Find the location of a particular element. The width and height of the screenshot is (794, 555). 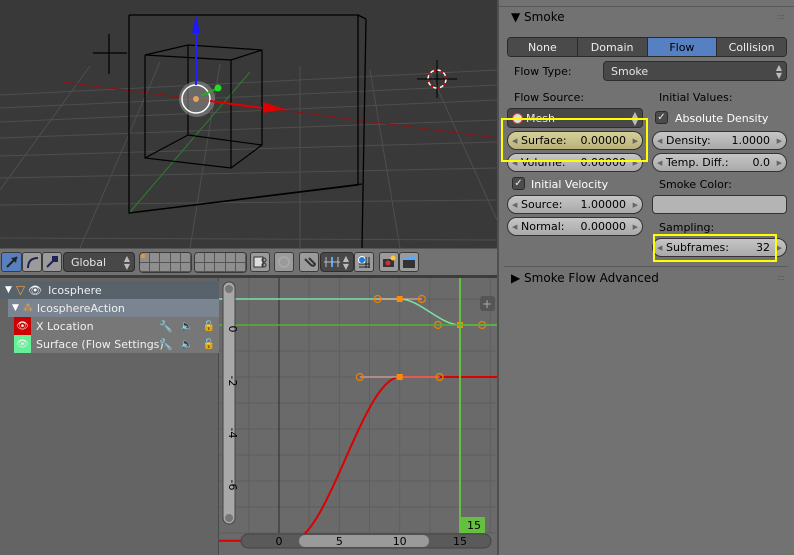

snap-target-button is located at coordinates (364, 262).